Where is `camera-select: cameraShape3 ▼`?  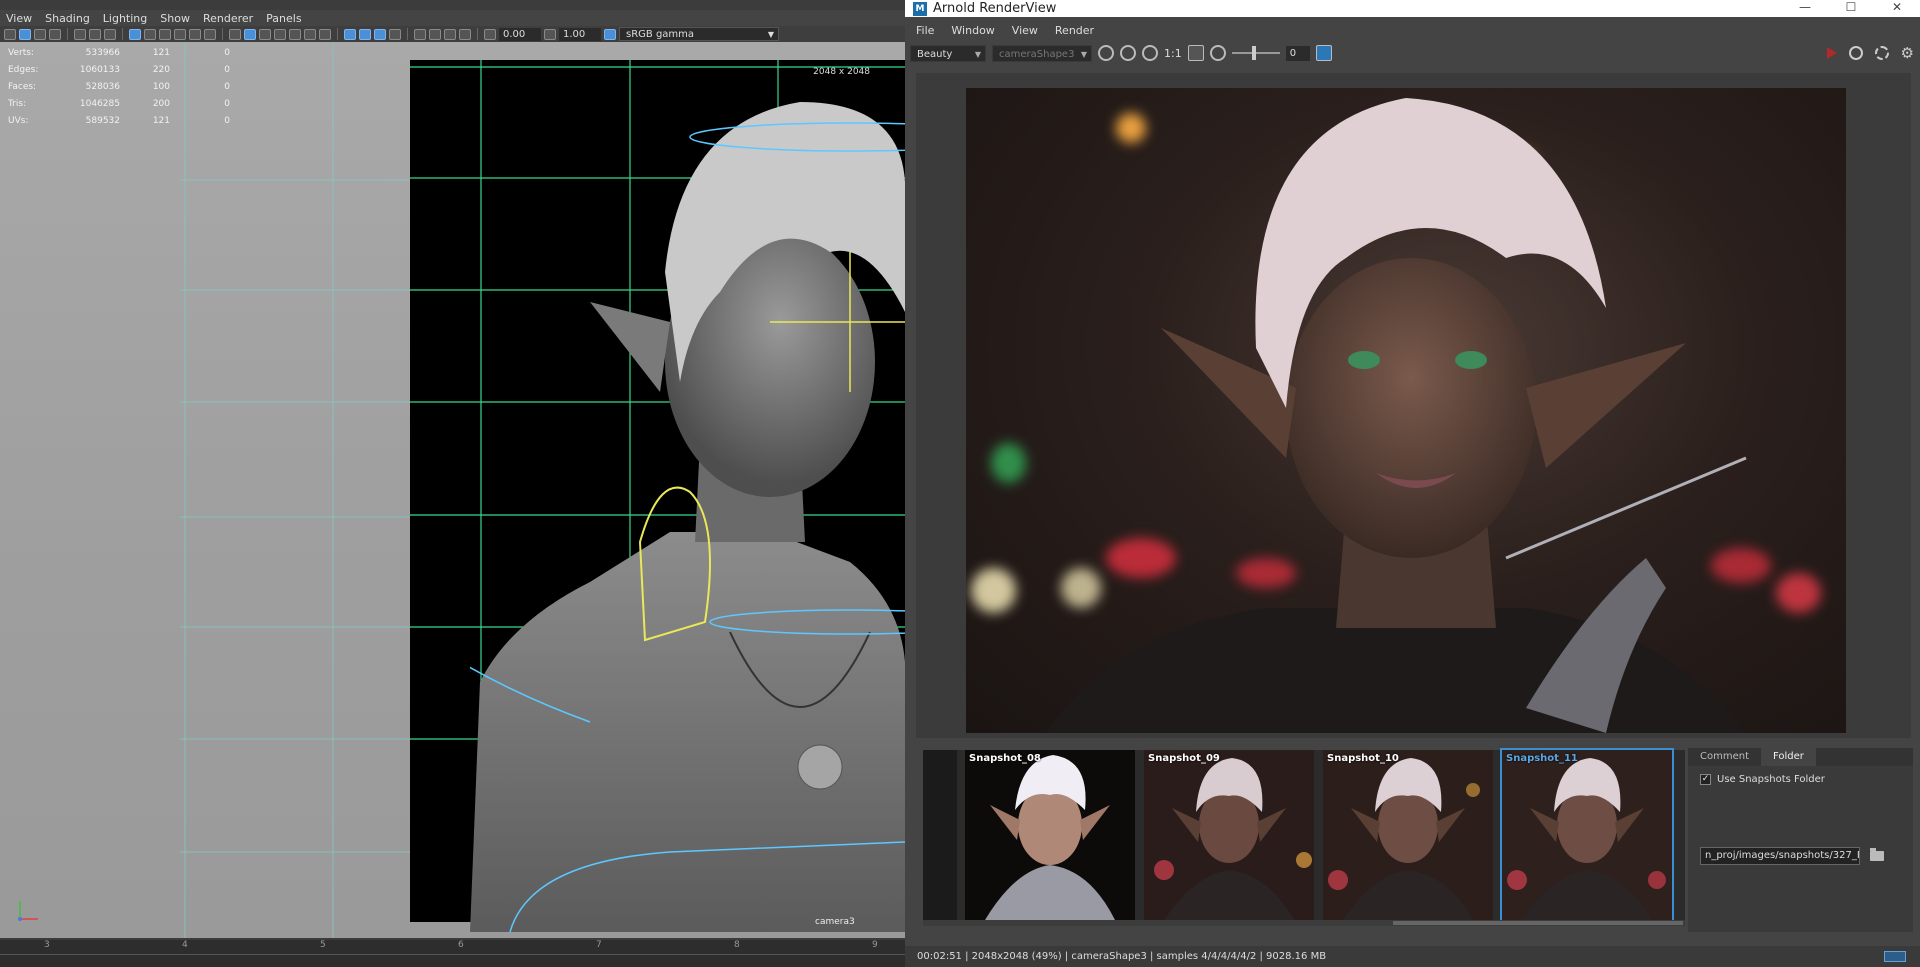
camera-select: cameraShape3 ▼ is located at coordinates (1042, 53).